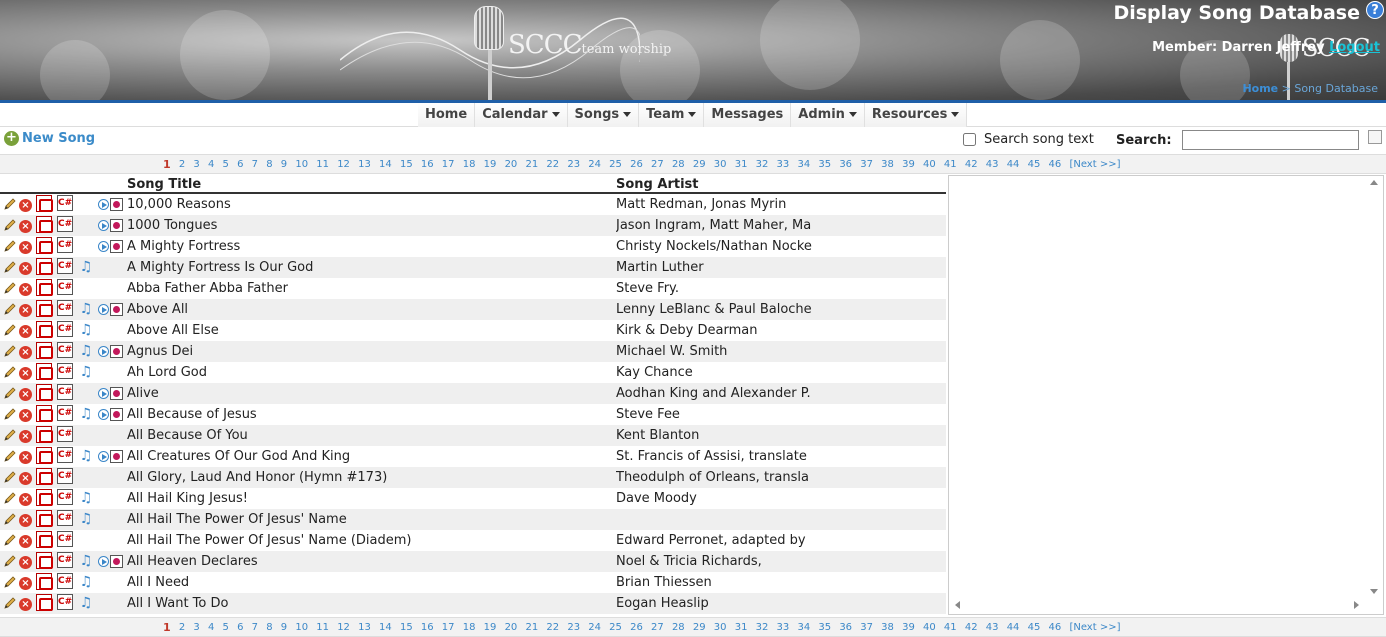  What do you see at coordinates (226, 628) in the screenshot?
I see `page-link: 5` at bounding box center [226, 628].